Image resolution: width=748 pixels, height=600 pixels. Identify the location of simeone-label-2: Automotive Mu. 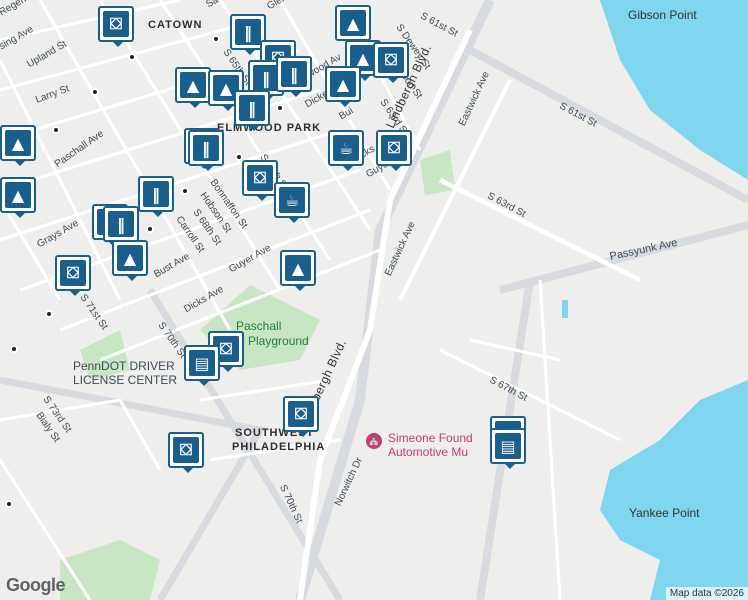
(428, 452).